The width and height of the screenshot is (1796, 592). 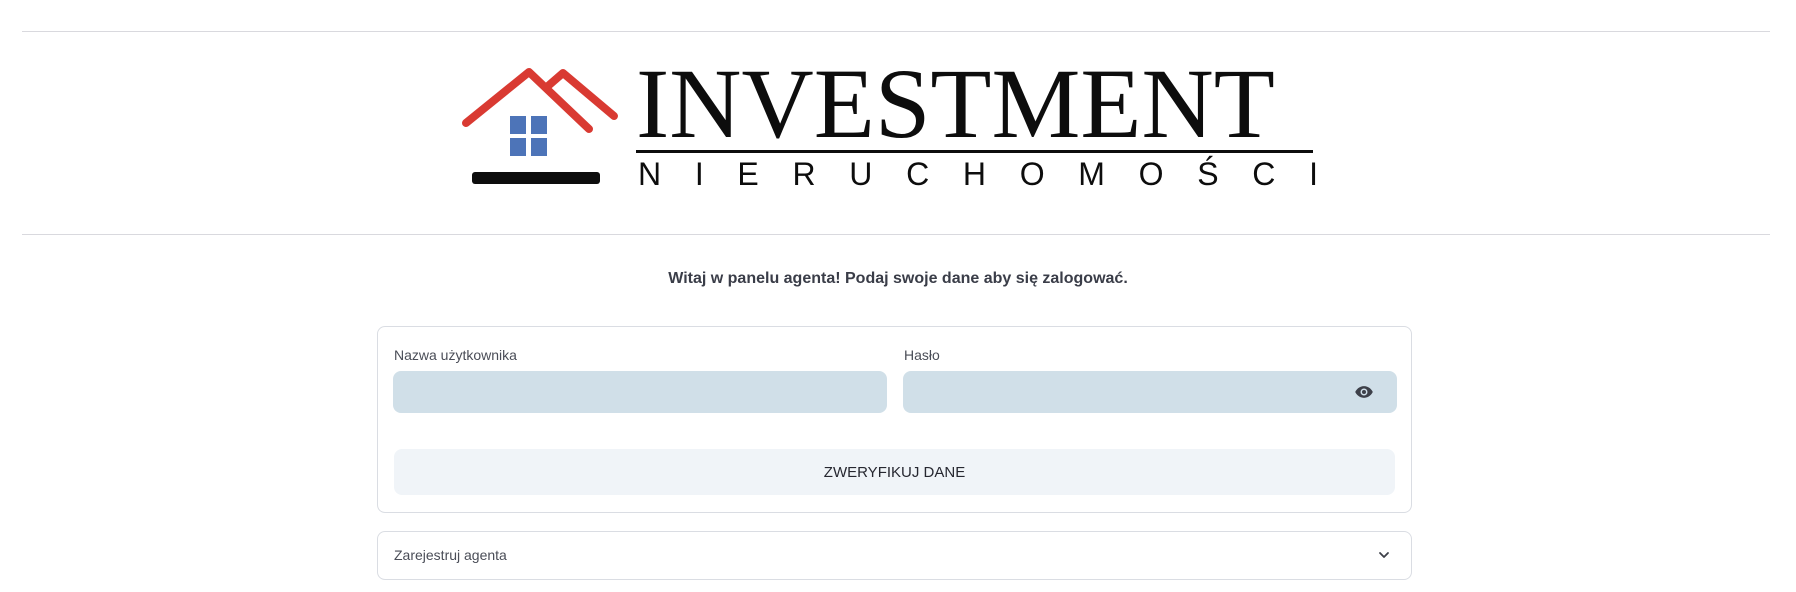 What do you see at coordinates (861, 174) in the screenshot?
I see `tagline-letter: U` at bounding box center [861, 174].